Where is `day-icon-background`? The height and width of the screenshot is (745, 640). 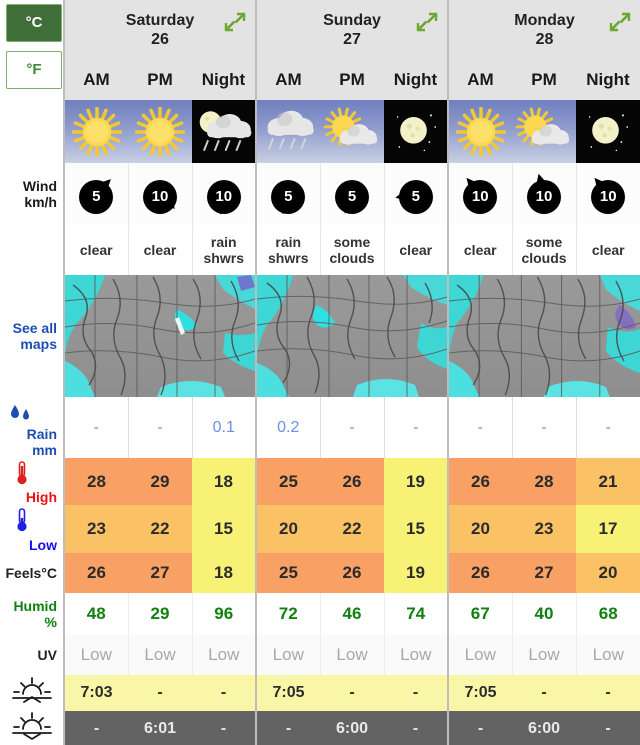 day-icon-background is located at coordinates (288, 131).